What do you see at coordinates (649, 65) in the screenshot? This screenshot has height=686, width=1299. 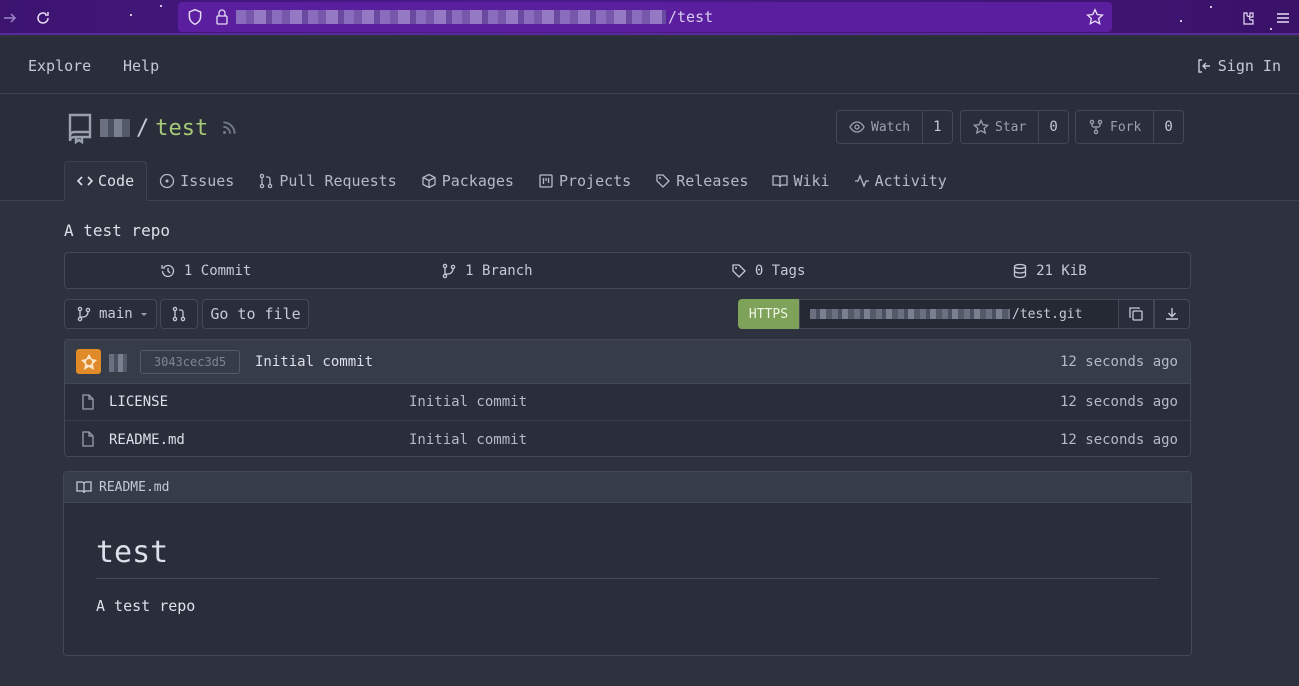 I see `top-navbar: Explore Help Sign In` at bounding box center [649, 65].